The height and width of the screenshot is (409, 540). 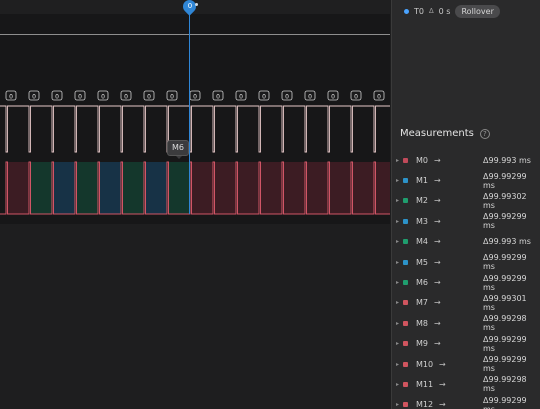 I want to click on measurement-row: ▸ M8 → Δ99.99298 ms, so click(x=466, y=323).